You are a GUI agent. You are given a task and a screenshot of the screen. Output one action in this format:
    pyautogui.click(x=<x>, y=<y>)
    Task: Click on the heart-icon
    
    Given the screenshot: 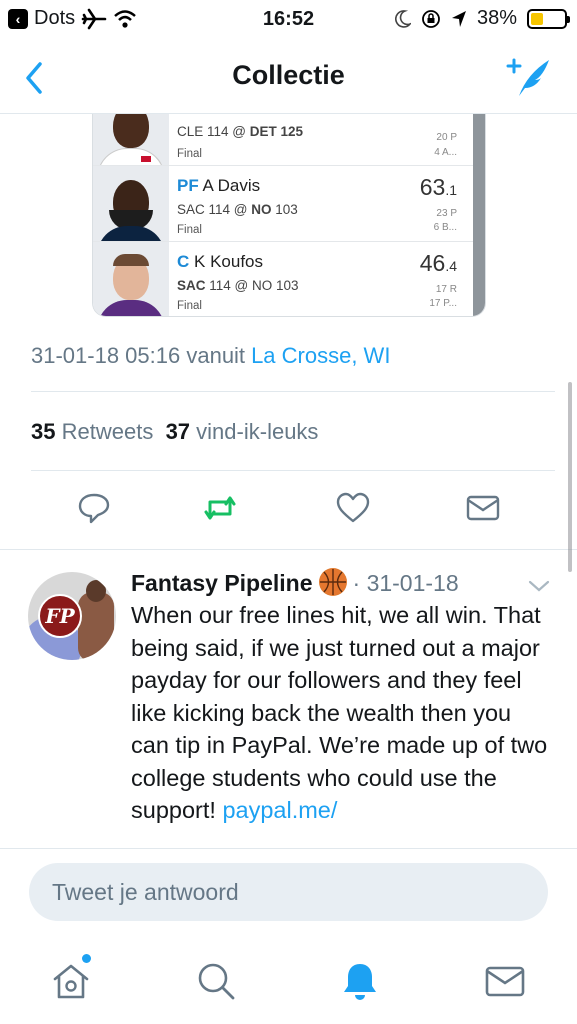 What is the action you would take?
    pyautogui.click(x=353, y=508)
    